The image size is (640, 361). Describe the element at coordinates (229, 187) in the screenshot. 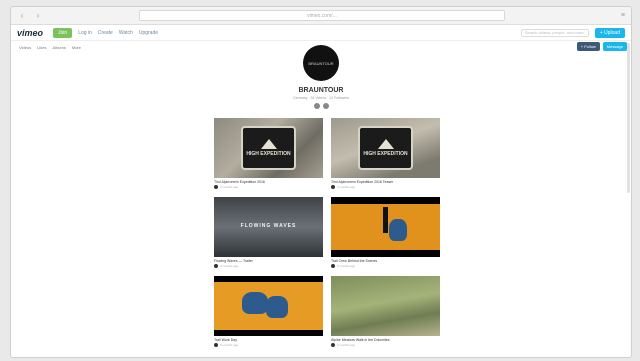

I see `video-stats: 2 months ago` at that location.